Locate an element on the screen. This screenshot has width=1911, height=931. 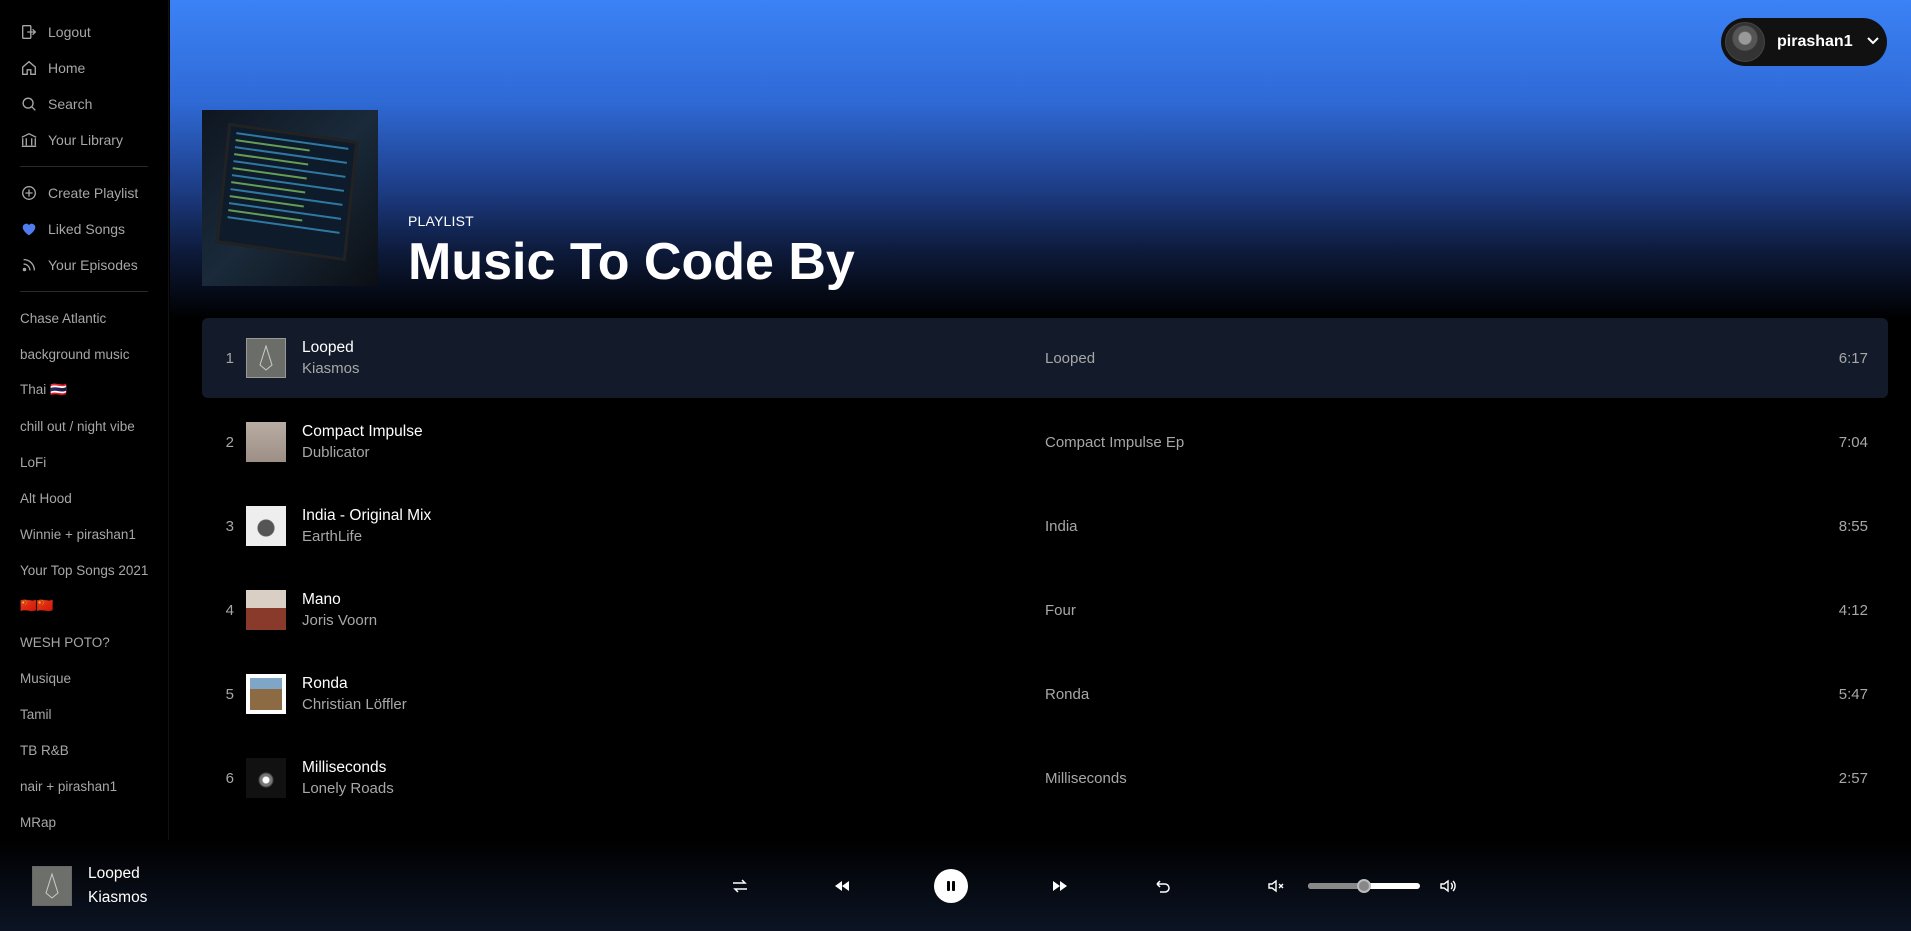
playlist-item: chill out / night vibe is located at coordinates (84, 426).